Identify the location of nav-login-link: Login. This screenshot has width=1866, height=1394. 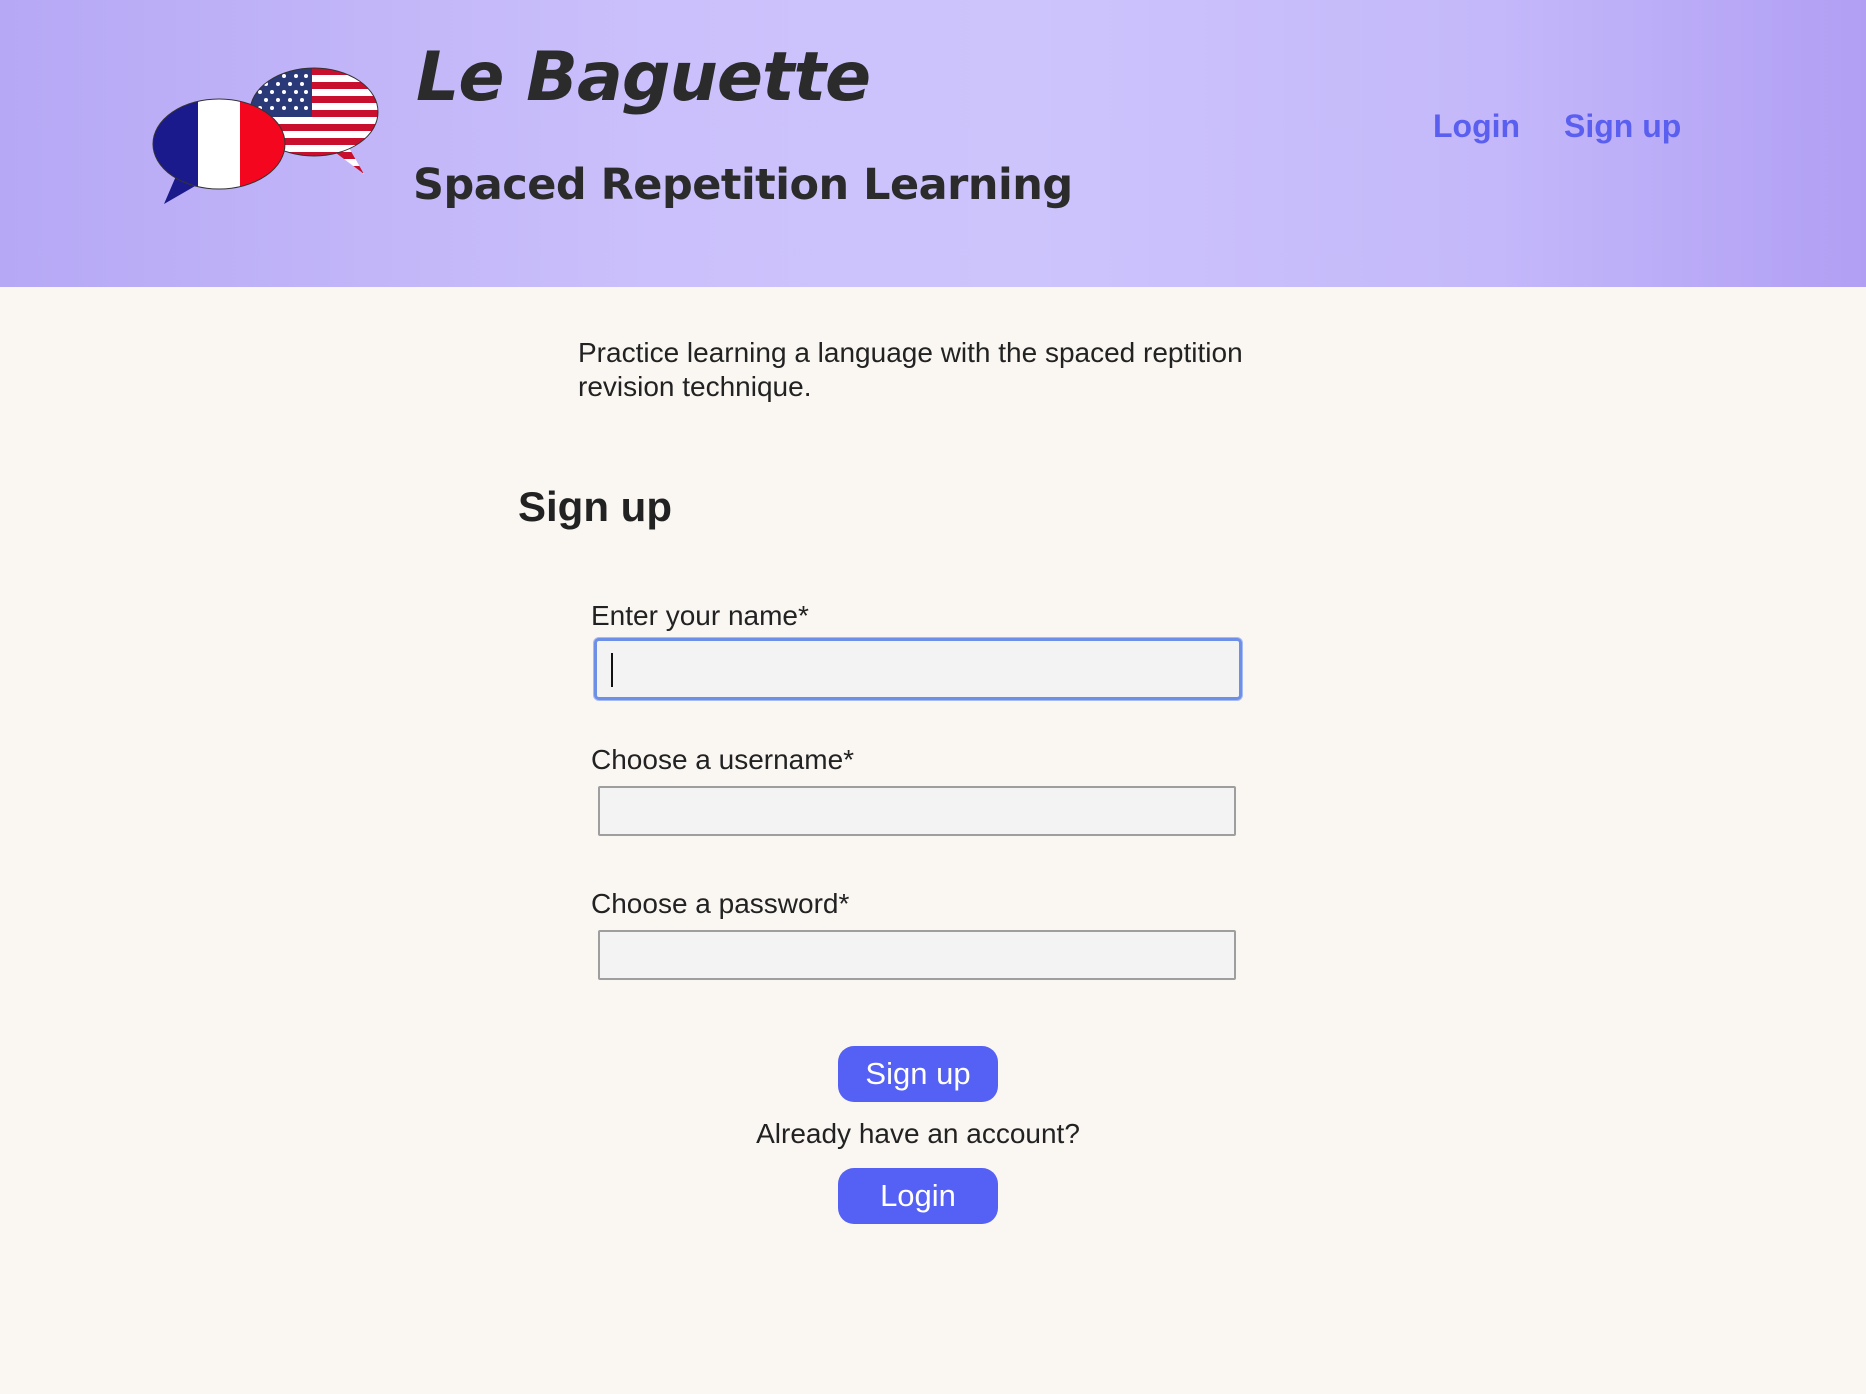
(1476, 126).